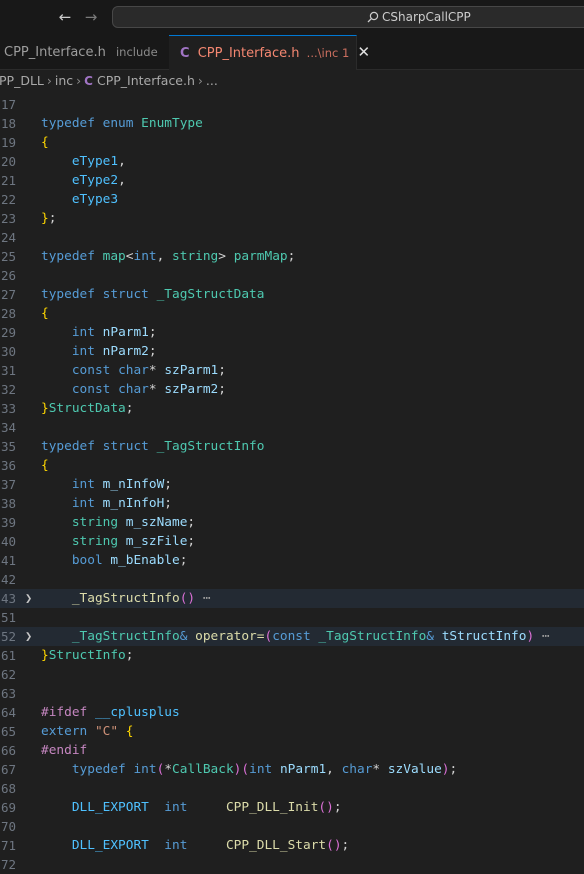 Image resolution: width=584 pixels, height=874 pixels. What do you see at coordinates (292, 389) in the screenshot?
I see `code-line: 32 const char* szParm2;` at bounding box center [292, 389].